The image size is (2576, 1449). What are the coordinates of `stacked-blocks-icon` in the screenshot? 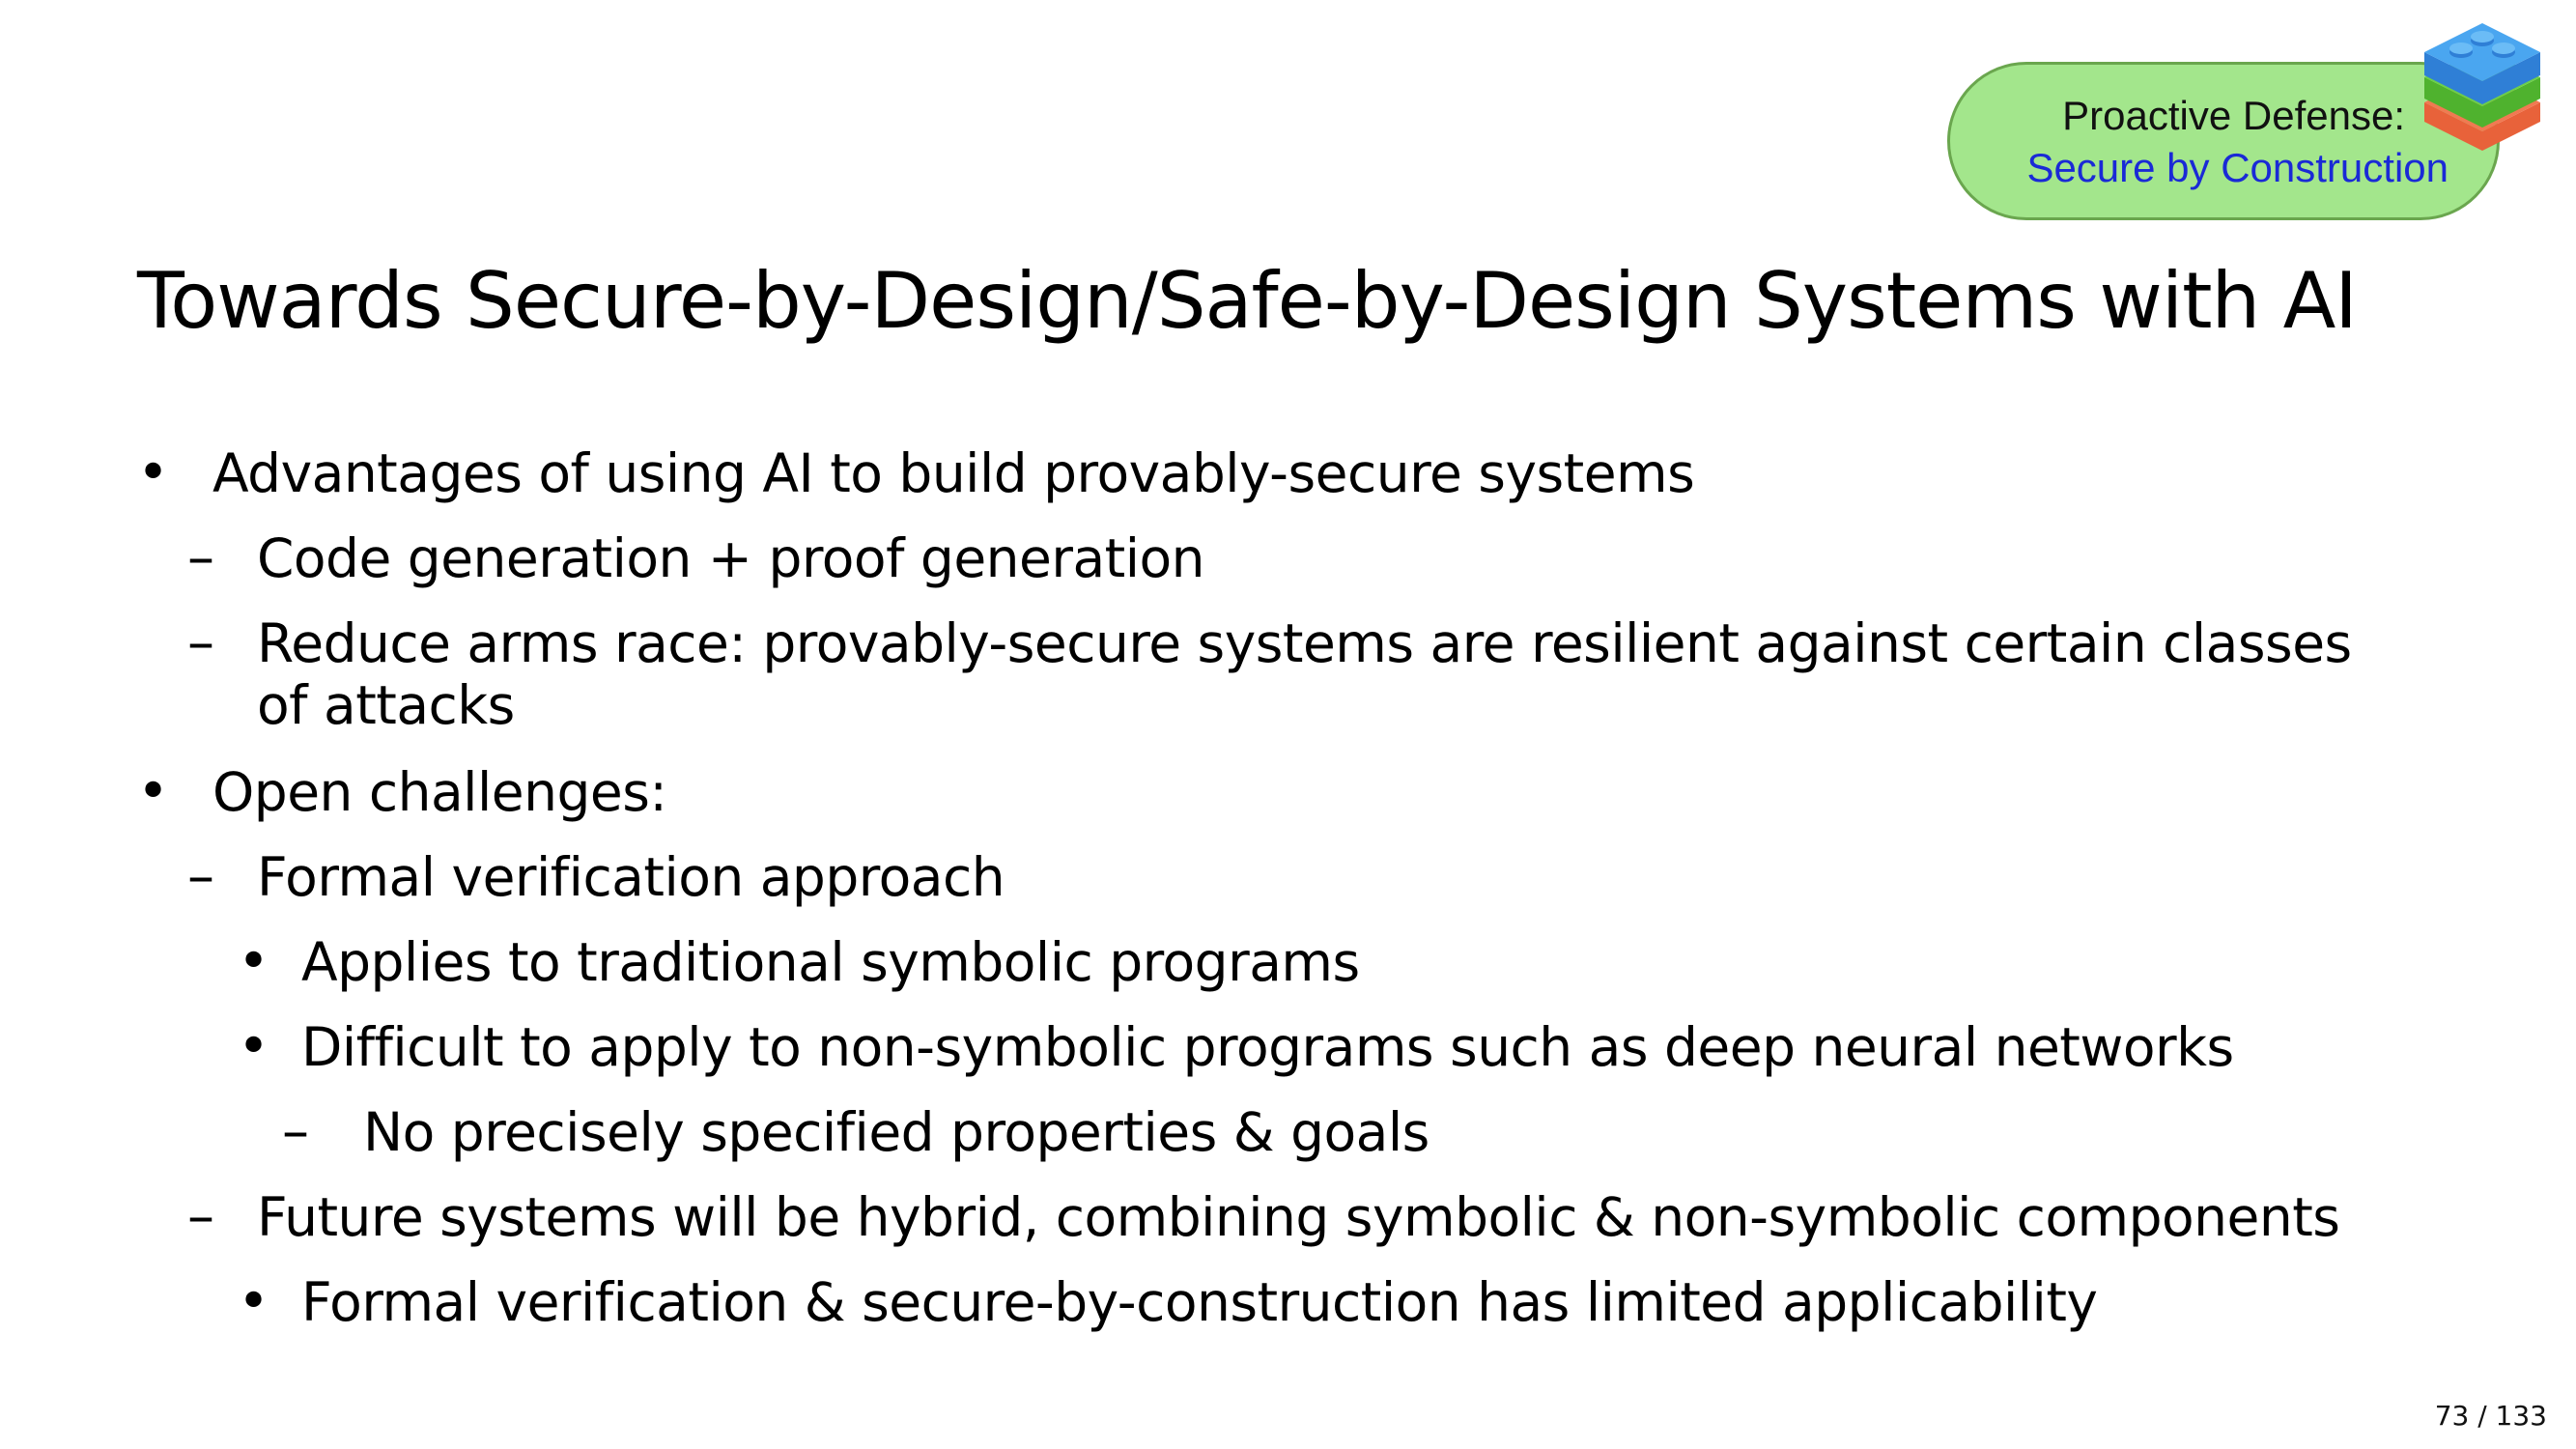 It's located at (2482, 87).